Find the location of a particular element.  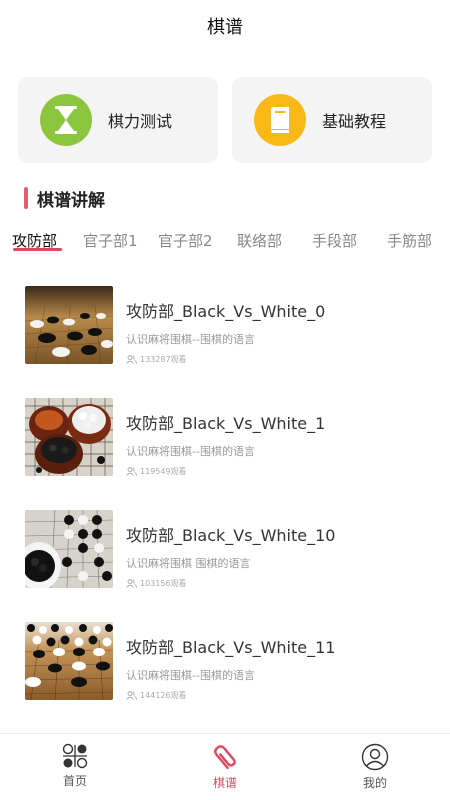

nav-profile-label: 我的 is located at coordinates (374, 783).